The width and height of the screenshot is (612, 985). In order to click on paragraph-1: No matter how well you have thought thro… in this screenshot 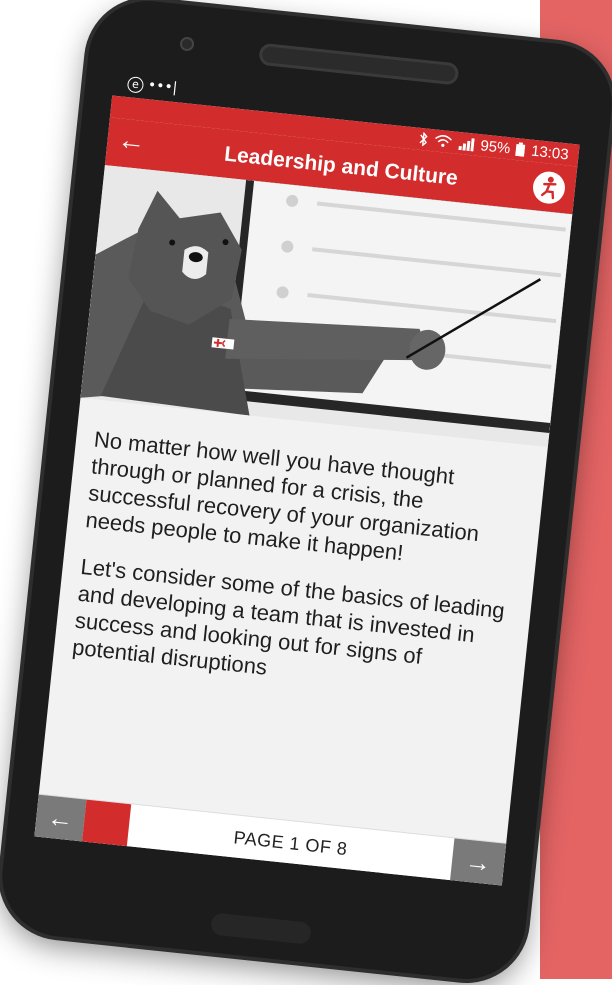, I will do `click(282, 496)`.